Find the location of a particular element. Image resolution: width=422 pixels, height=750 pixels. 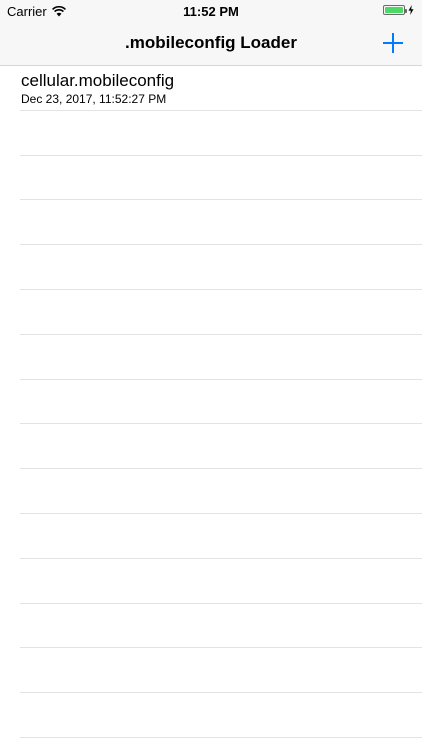

status-time: 11:52 PM is located at coordinates (211, 11).